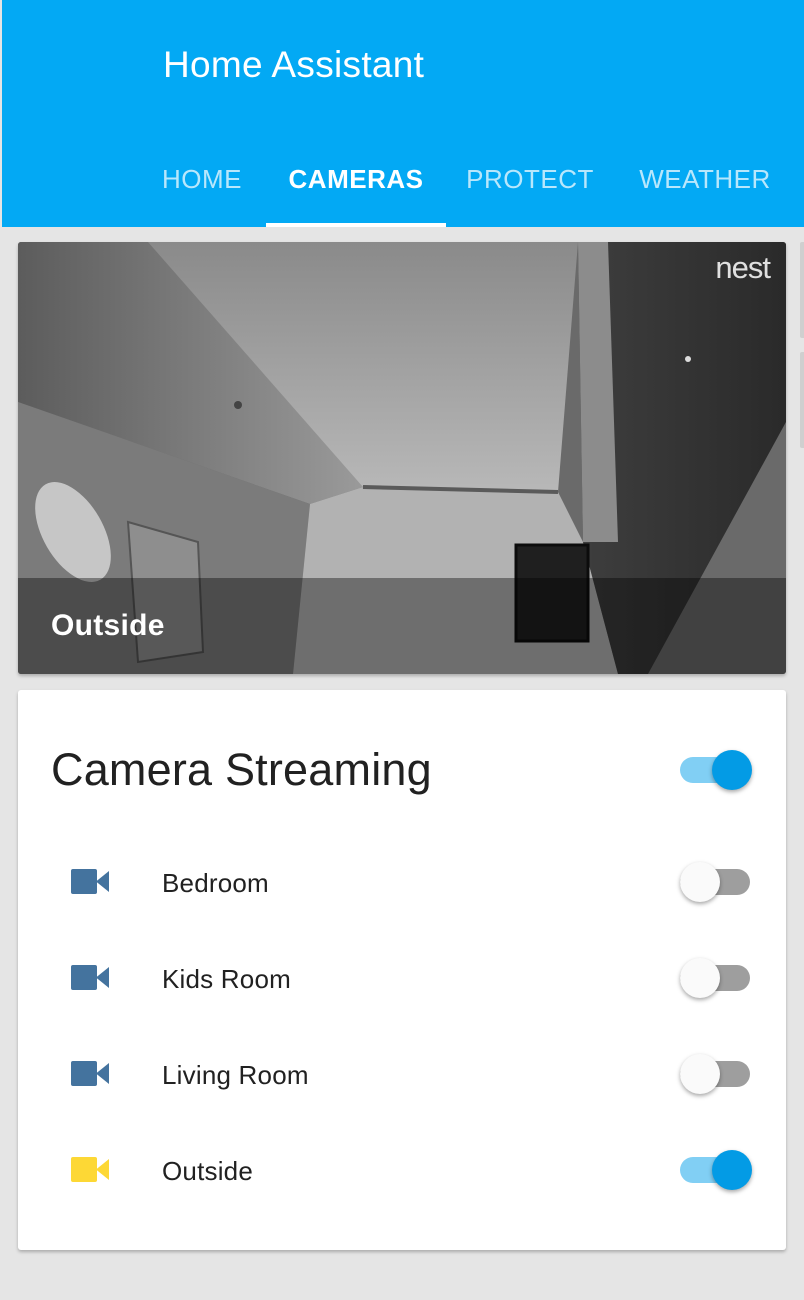  What do you see at coordinates (402, 1074) in the screenshot?
I see `entity-row-living-room: Living Room` at bounding box center [402, 1074].